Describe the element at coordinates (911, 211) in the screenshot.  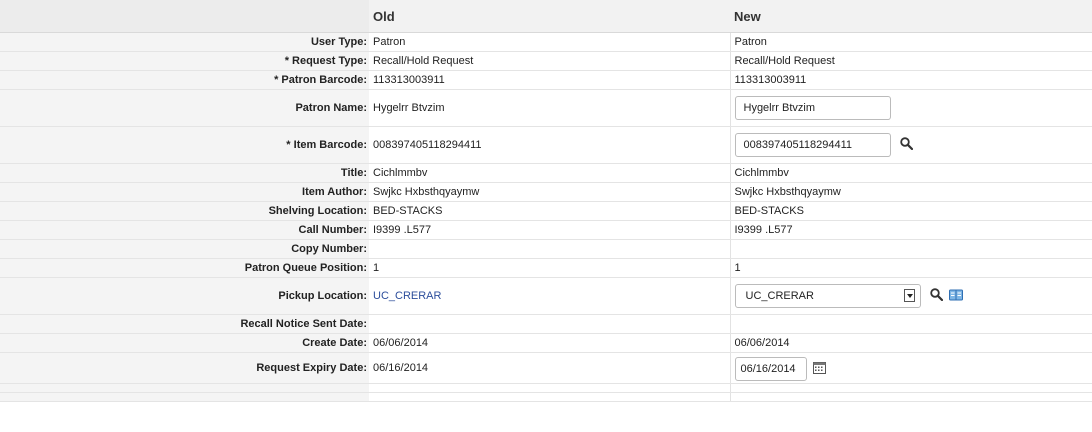
I see `new-value: BED-STACKS` at that location.